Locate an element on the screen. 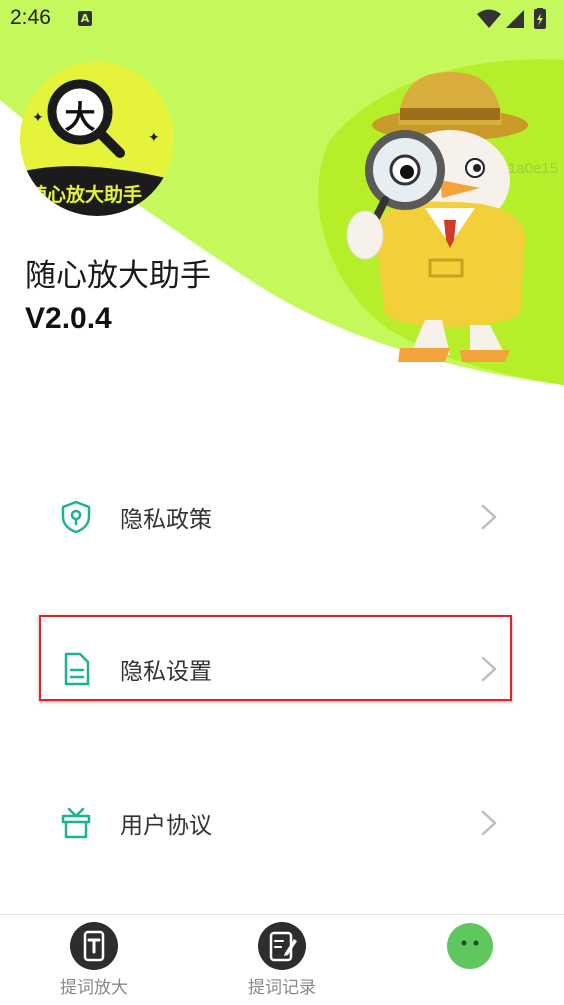  tab-records: 提词记录 is located at coordinates (282, 960).